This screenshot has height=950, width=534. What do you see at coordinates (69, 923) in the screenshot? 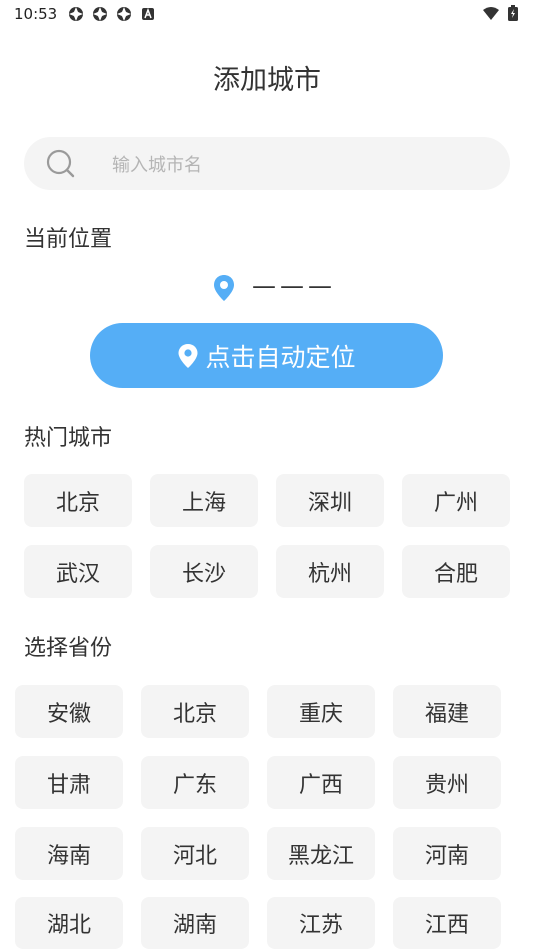
I see `province-chip: 湖北` at bounding box center [69, 923].